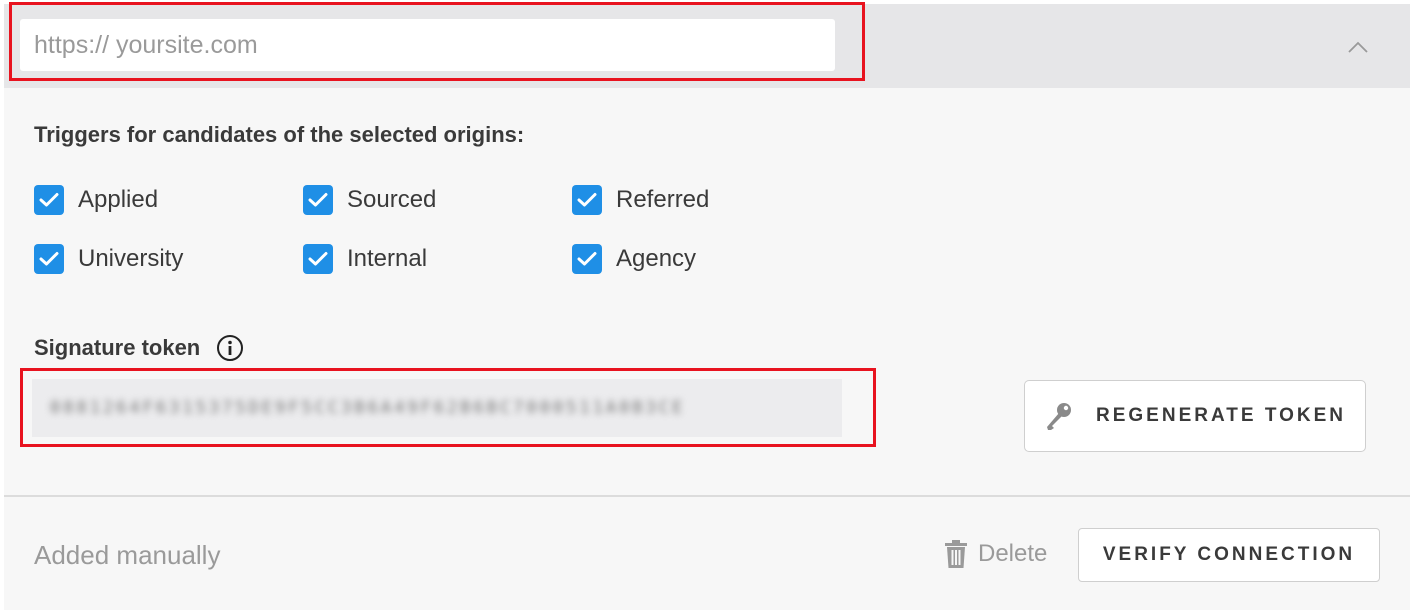 This screenshot has width=1410, height=614. What do you see at coordinates (117, 347) in the screenshot?
I see `signature-title-text: Signature token` at bounding box center [117, 347].